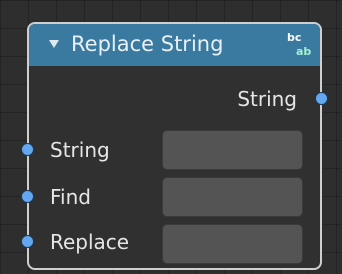  What do you see at coordinates (232, 244) in the screenshot?
I see `replace-input-field` at bounding box center [232, 244].